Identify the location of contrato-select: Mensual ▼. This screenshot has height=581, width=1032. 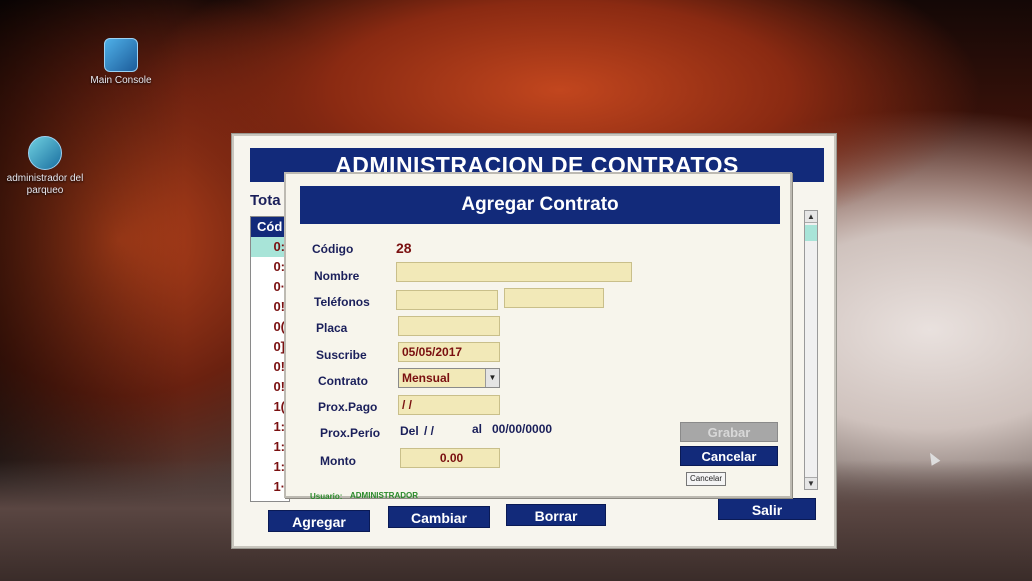
(449, 378).